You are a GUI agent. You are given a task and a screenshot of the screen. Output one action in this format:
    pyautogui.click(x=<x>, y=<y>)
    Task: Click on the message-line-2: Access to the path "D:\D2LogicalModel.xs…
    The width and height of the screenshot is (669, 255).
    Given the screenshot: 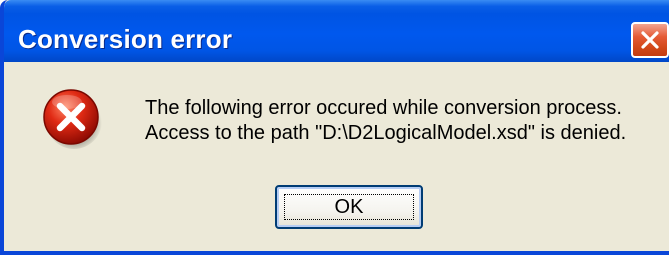 What is the action you would take?
    pyautogui.click(x=386, y=133)
    